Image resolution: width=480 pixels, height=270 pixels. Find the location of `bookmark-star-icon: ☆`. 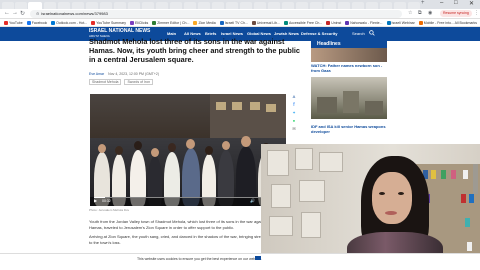

bookmark-star-icon: ☆ is located at coordinates (410, 13).